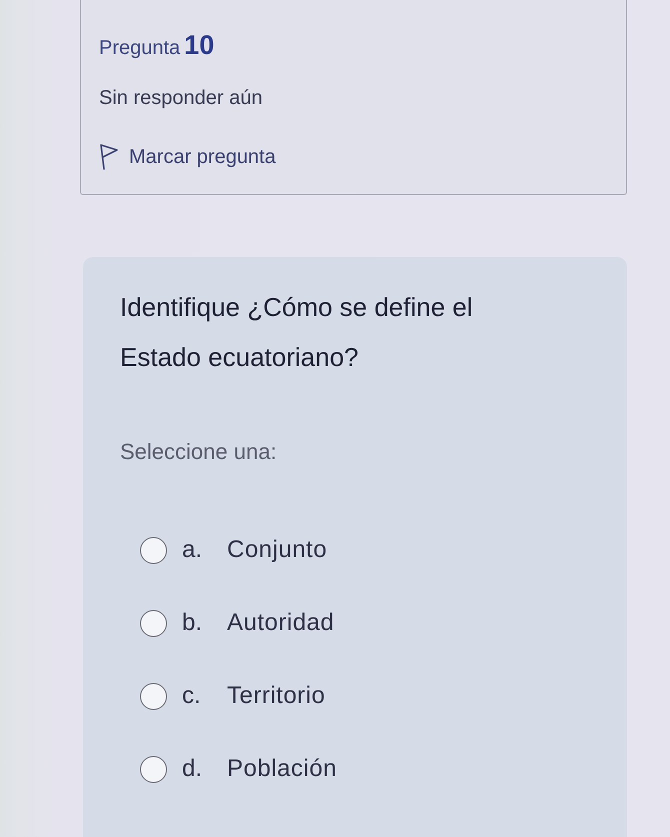  I want to click on question-text: Identifique ¿Cómo se define el Estado ecuatoriano?, so click(297, 332).